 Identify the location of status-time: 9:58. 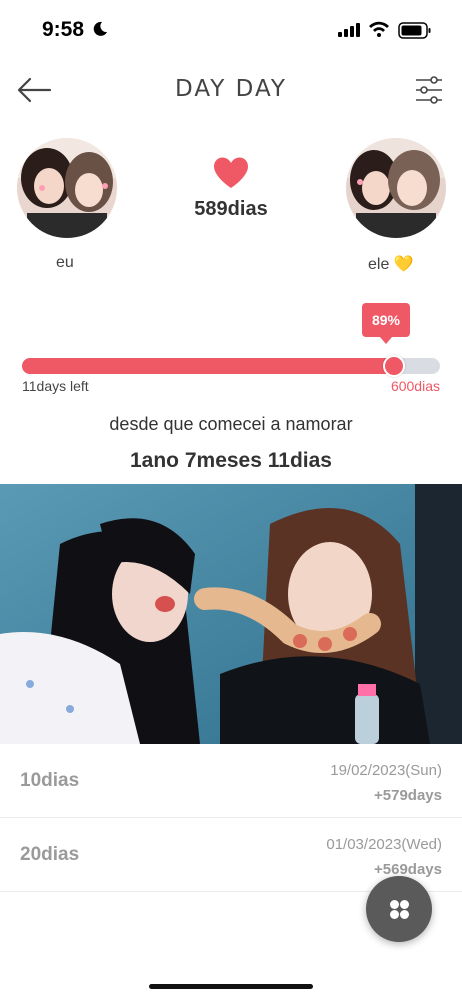
(63, 29).